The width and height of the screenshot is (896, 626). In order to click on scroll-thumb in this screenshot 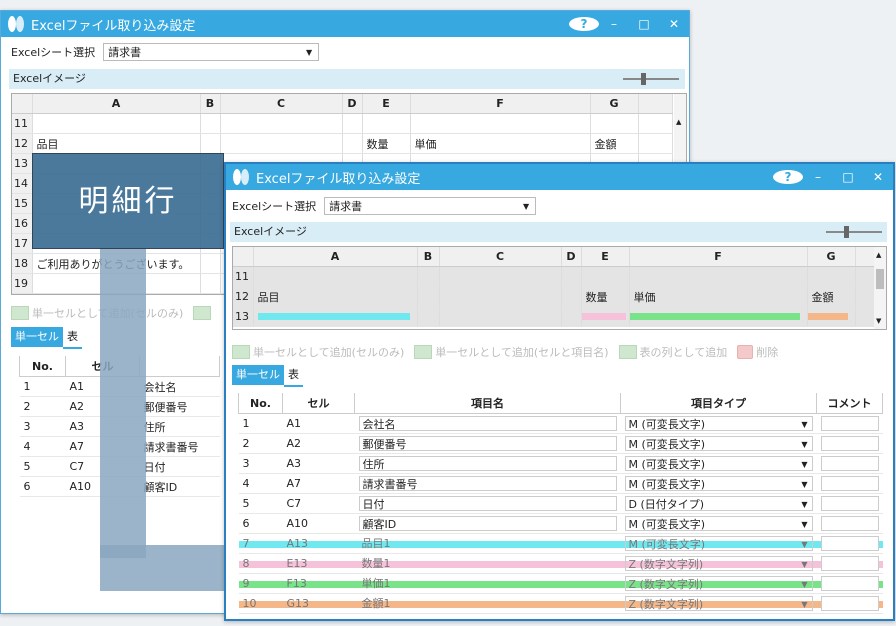, I will do `click(880, 279)`.